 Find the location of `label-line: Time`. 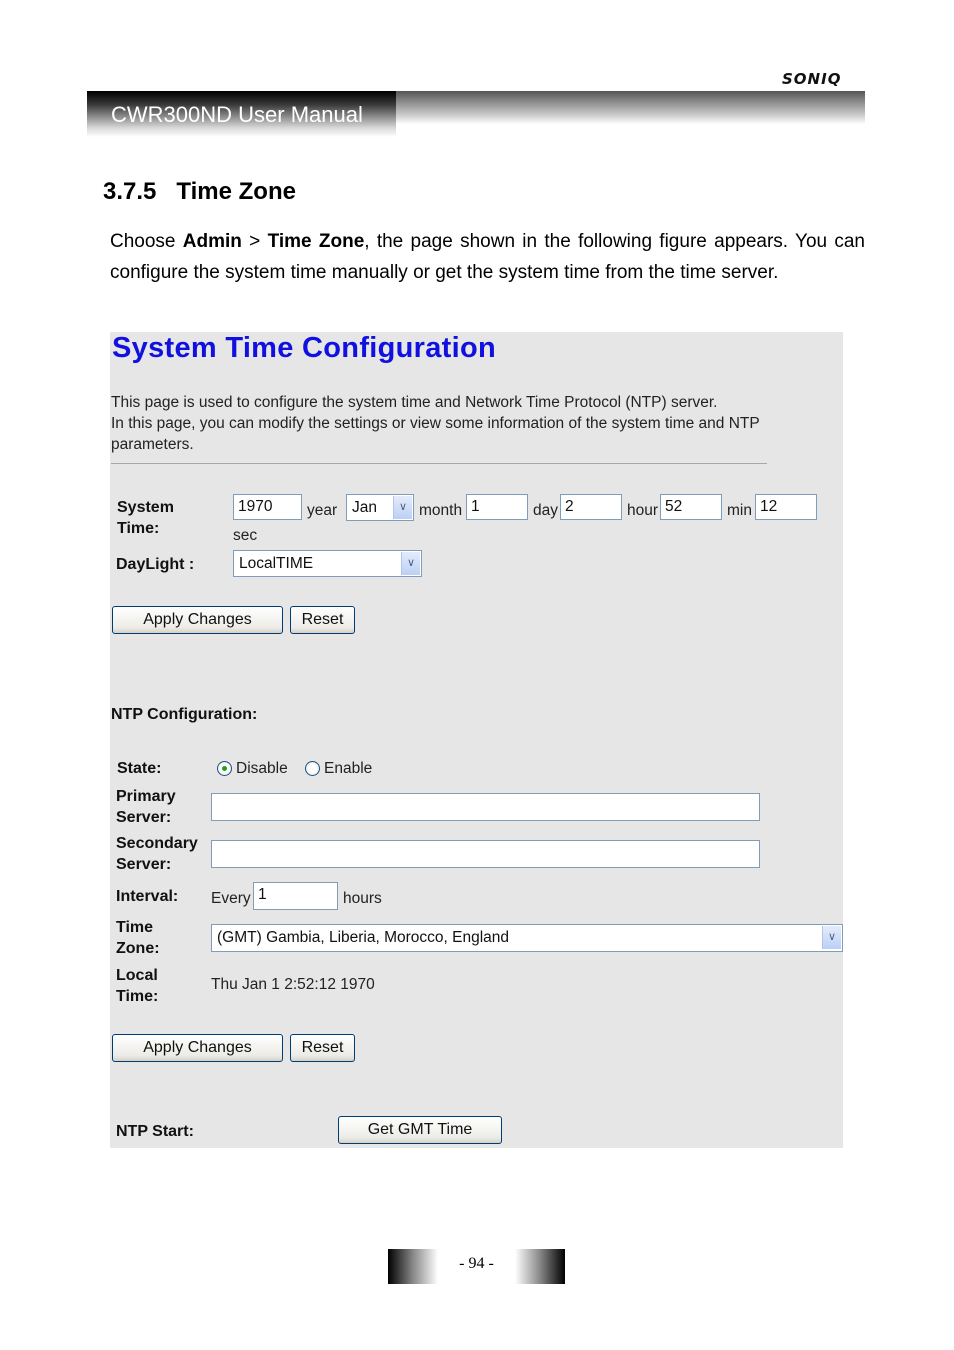

label-line: Time is located at coordinates (135, 927).